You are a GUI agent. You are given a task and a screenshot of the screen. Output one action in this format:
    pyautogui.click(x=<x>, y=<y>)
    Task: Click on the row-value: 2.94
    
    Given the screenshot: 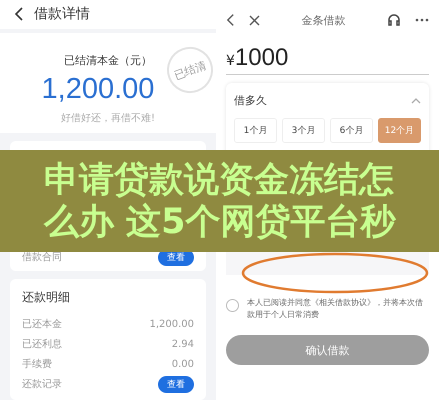 What is the action you would take?
    pyautogui.click(x=183, y=344)
    